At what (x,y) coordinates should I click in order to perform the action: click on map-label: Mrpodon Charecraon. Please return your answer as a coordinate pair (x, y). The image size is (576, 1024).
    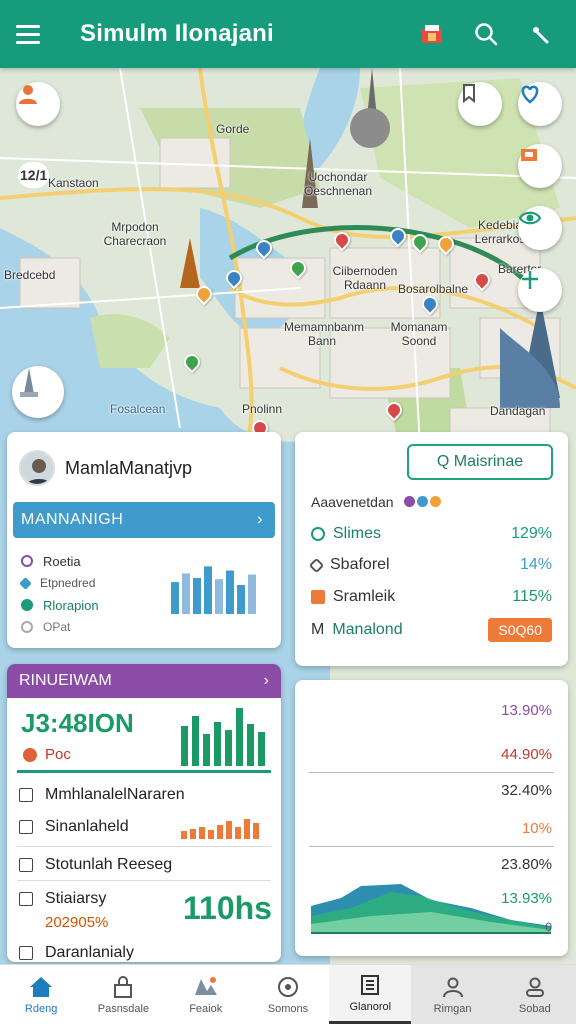
    Looking at the image, I should click on (135, 234).